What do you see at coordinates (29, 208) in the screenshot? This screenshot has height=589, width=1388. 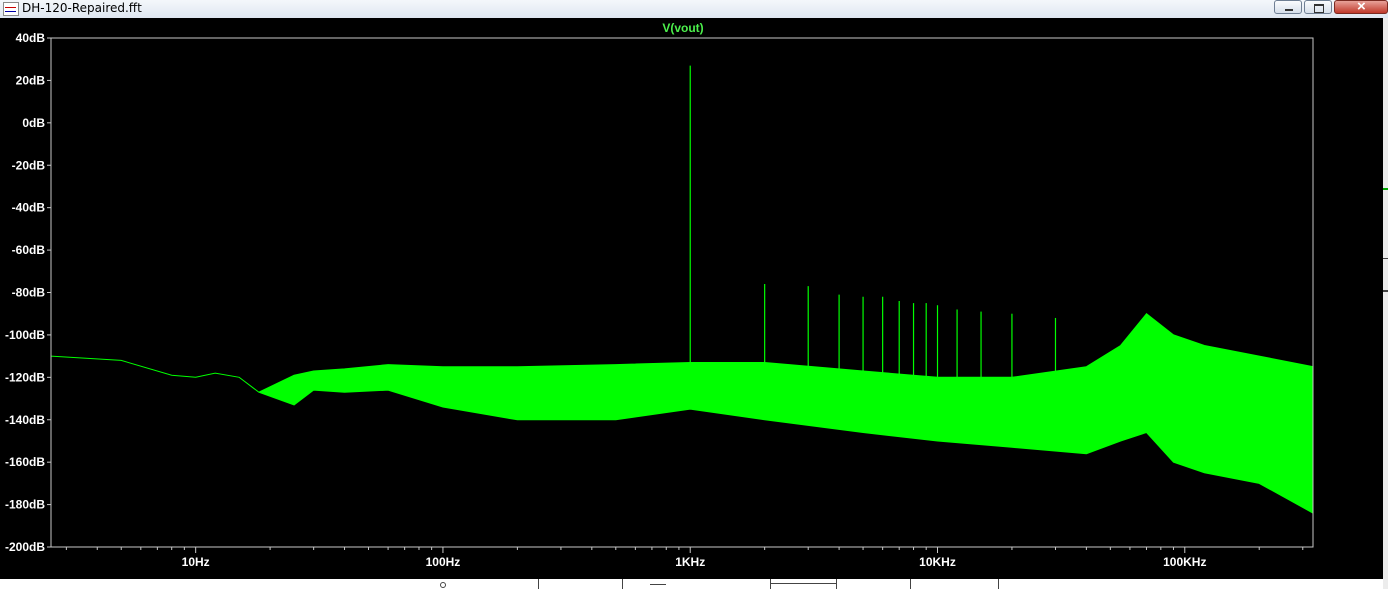 I see `y-tick-label-4: -40dB` at bounding box center [29, 208].